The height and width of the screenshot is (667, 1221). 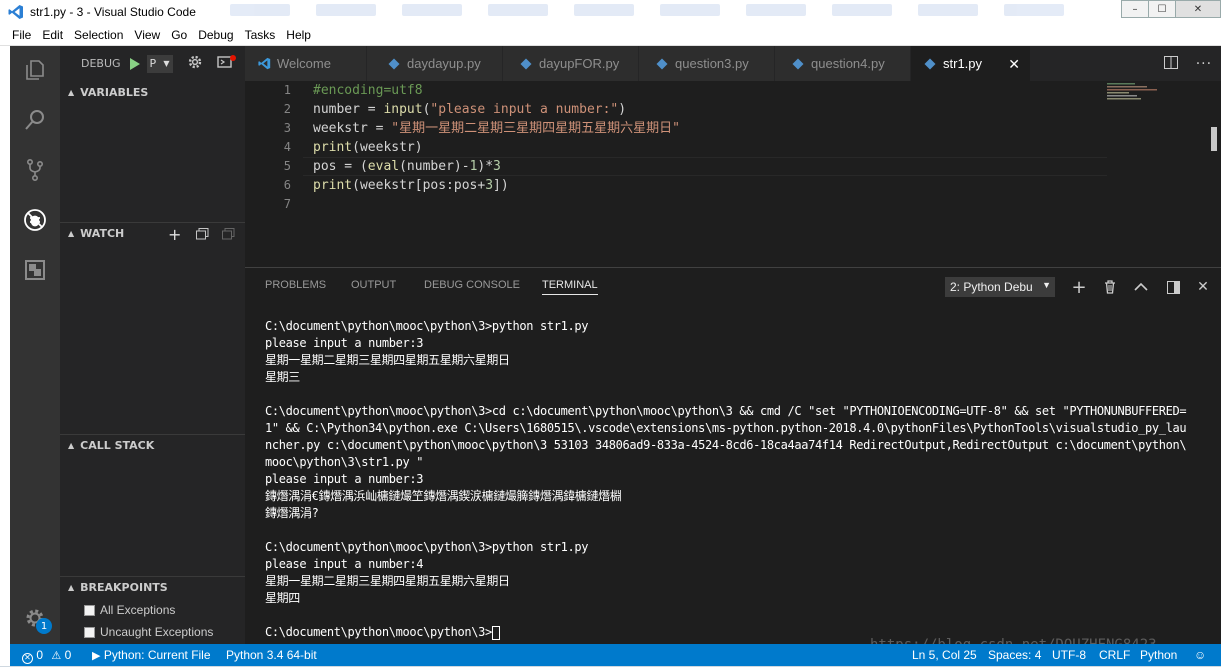 What do you see at coordinates (1135, 9) in the screenshot?
I see `minimize-button: –` at bounding box center [1135, 9].